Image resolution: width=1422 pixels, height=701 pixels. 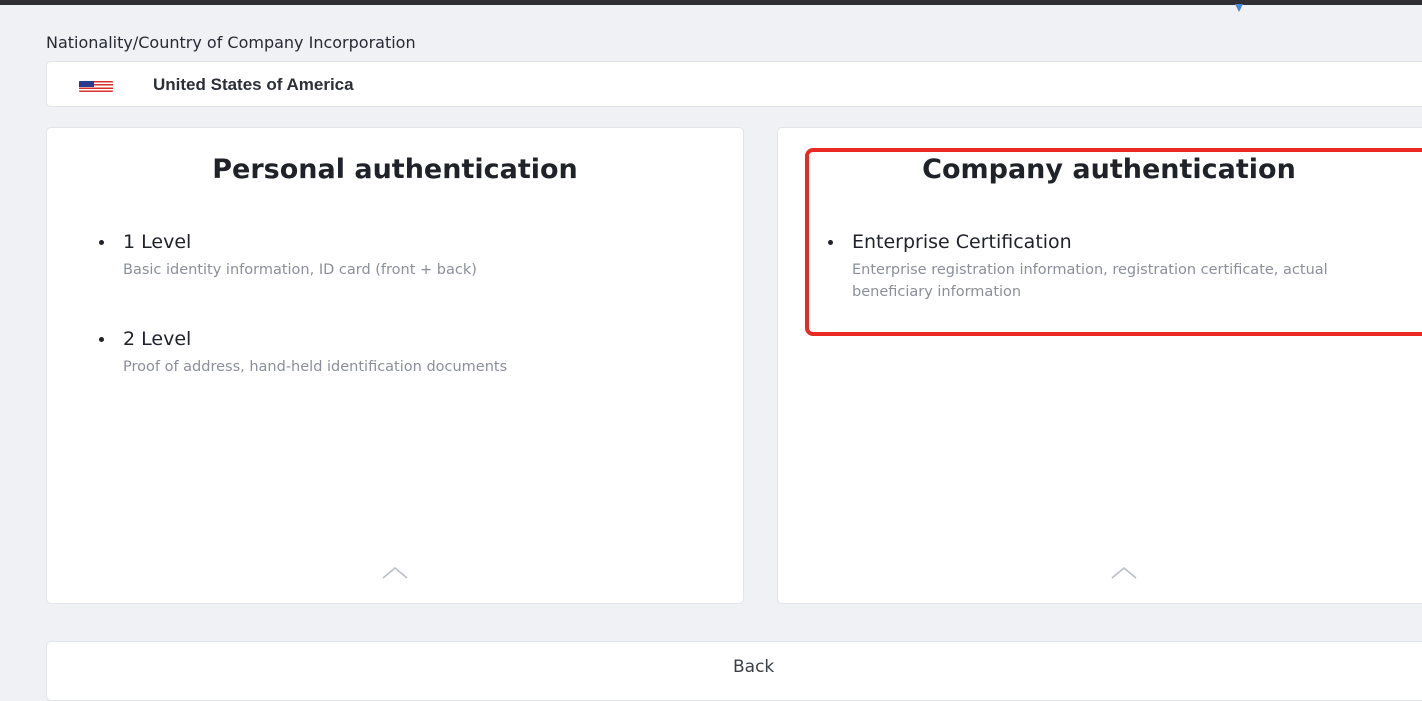 What do you see at coordinates (1239, 8) in the screenshot?
I see `caret-down-icon` at bounding box center [1239, 8].